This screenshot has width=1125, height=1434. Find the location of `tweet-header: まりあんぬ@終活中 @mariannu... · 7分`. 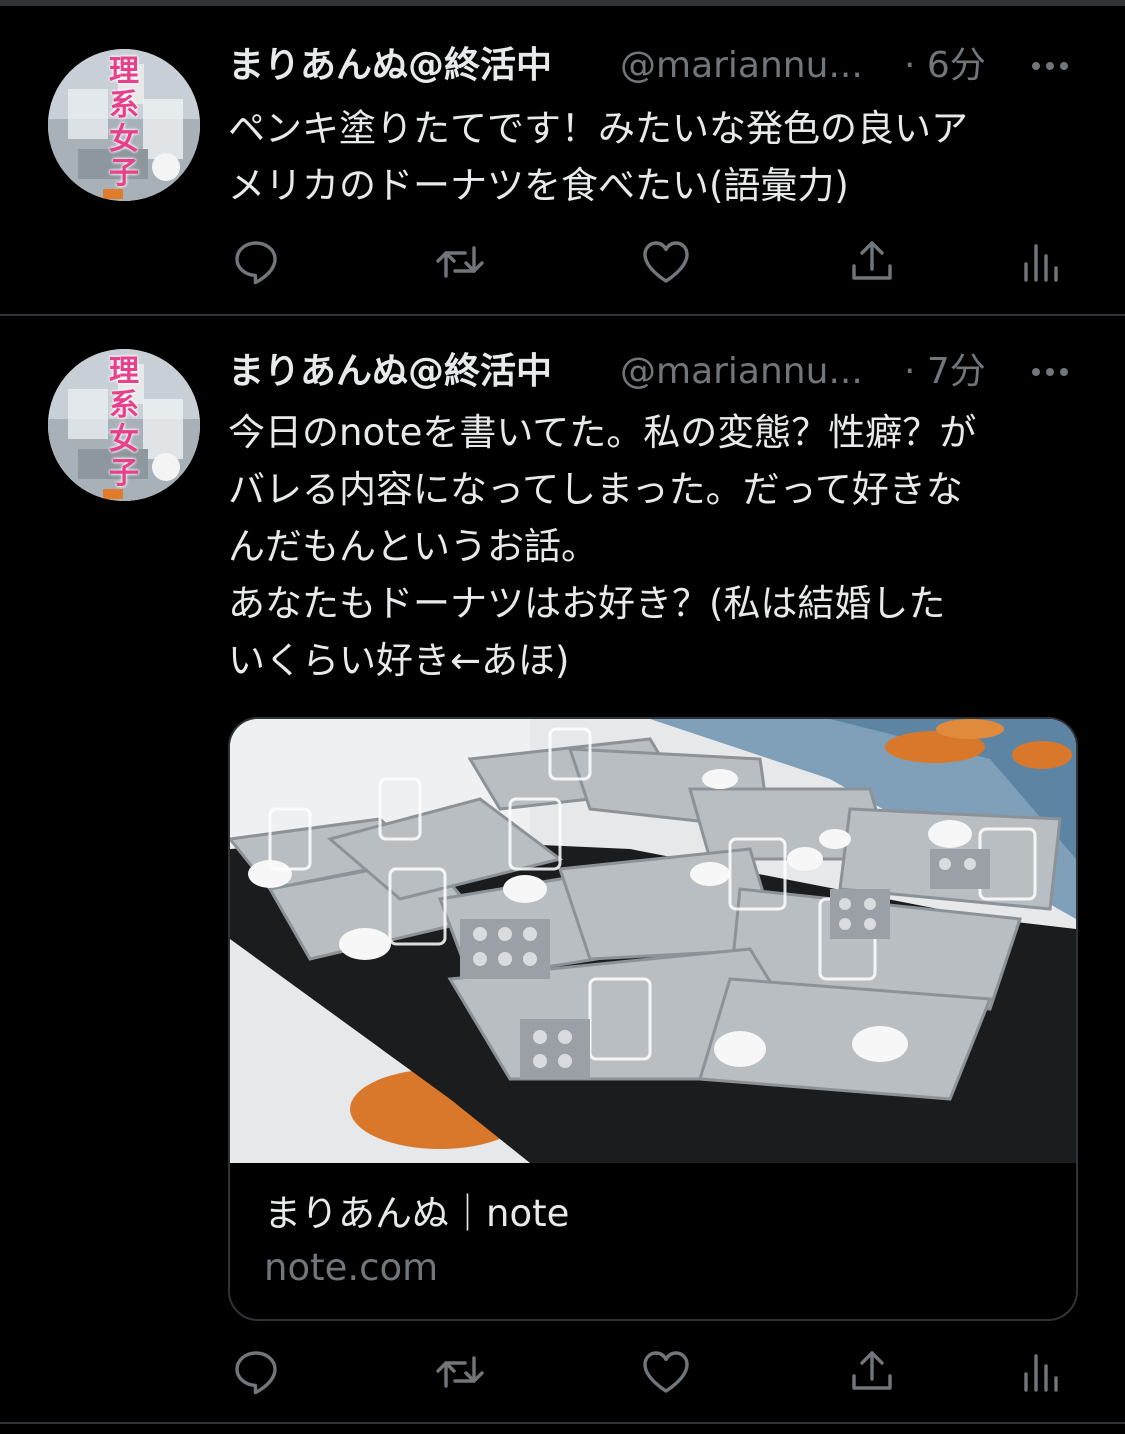

tweet-header: まりあんぬ@終活中 @mariannu... · 7分 is located at coordinates (658, 372).